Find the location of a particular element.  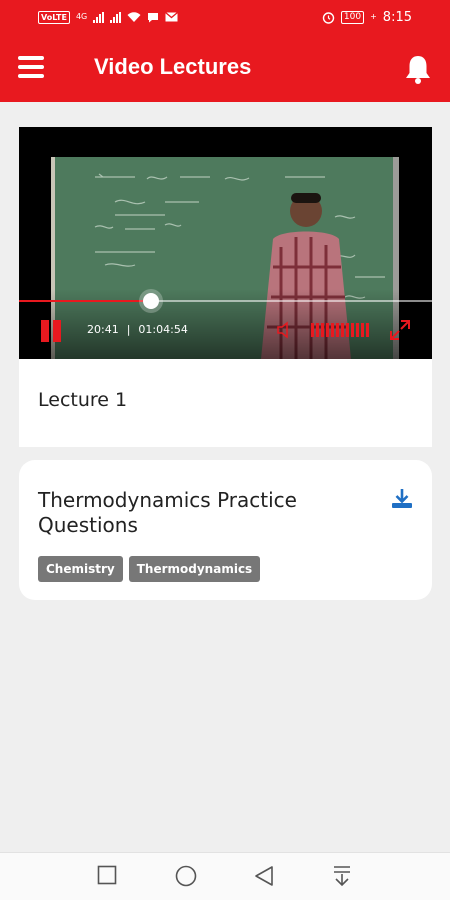

volume-icon is located at coordinates (286, 330).